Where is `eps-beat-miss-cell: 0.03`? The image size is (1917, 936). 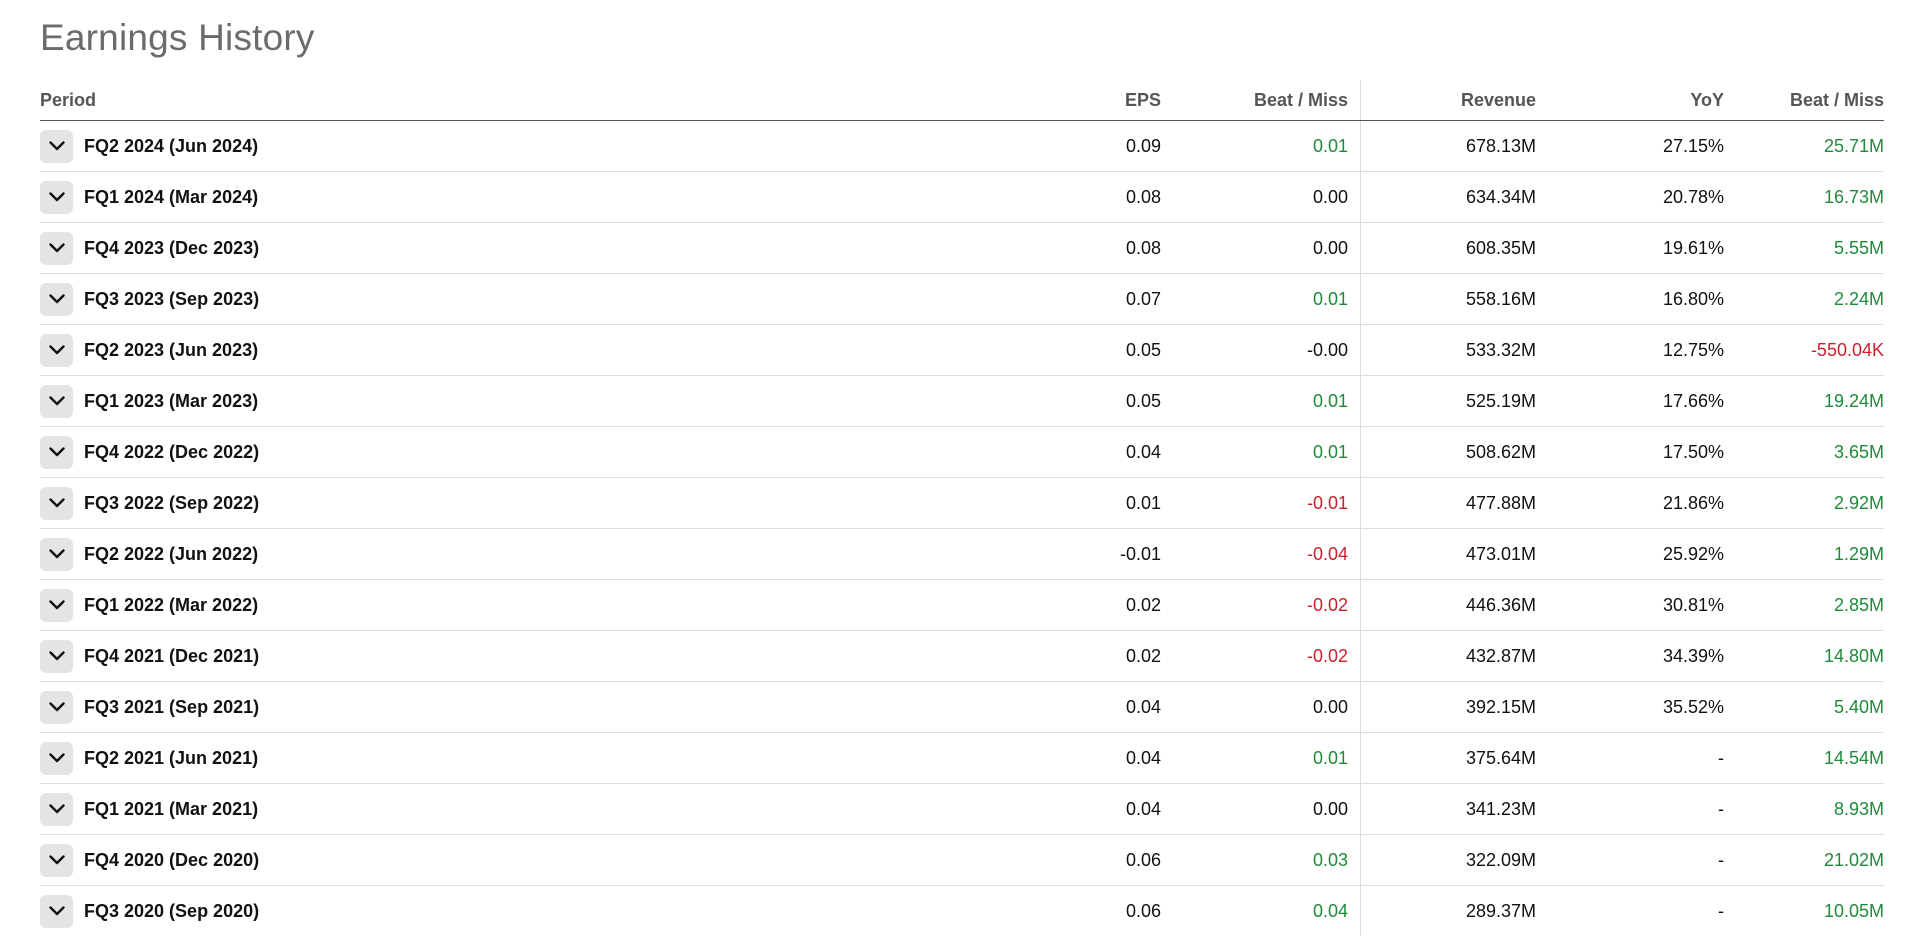
eps-beat-miss-cell: 0.03 is located at coordinates (1261, 860).